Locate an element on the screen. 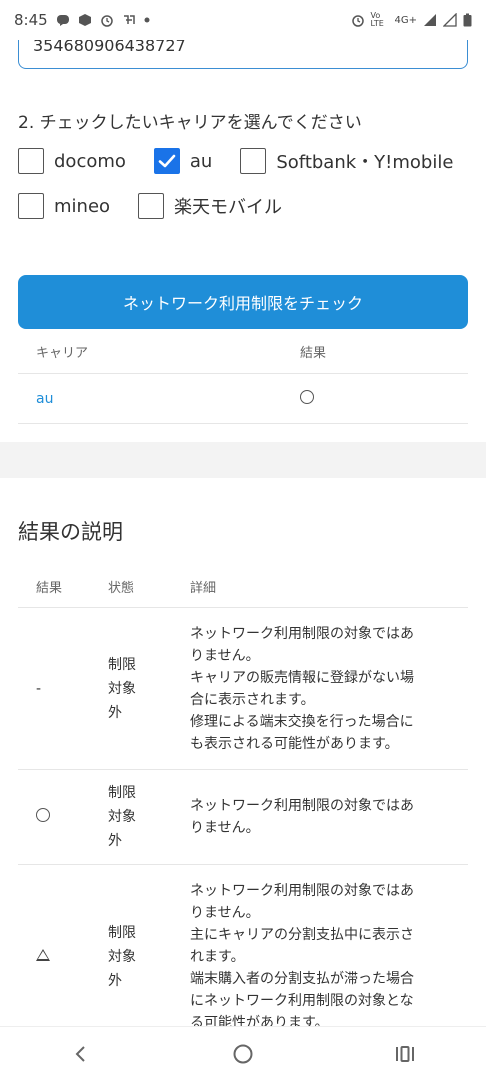 The image size is (486, 1080). detail-line: キャリアの販売情報に登録がない場 is located at coordinates (302, 677).